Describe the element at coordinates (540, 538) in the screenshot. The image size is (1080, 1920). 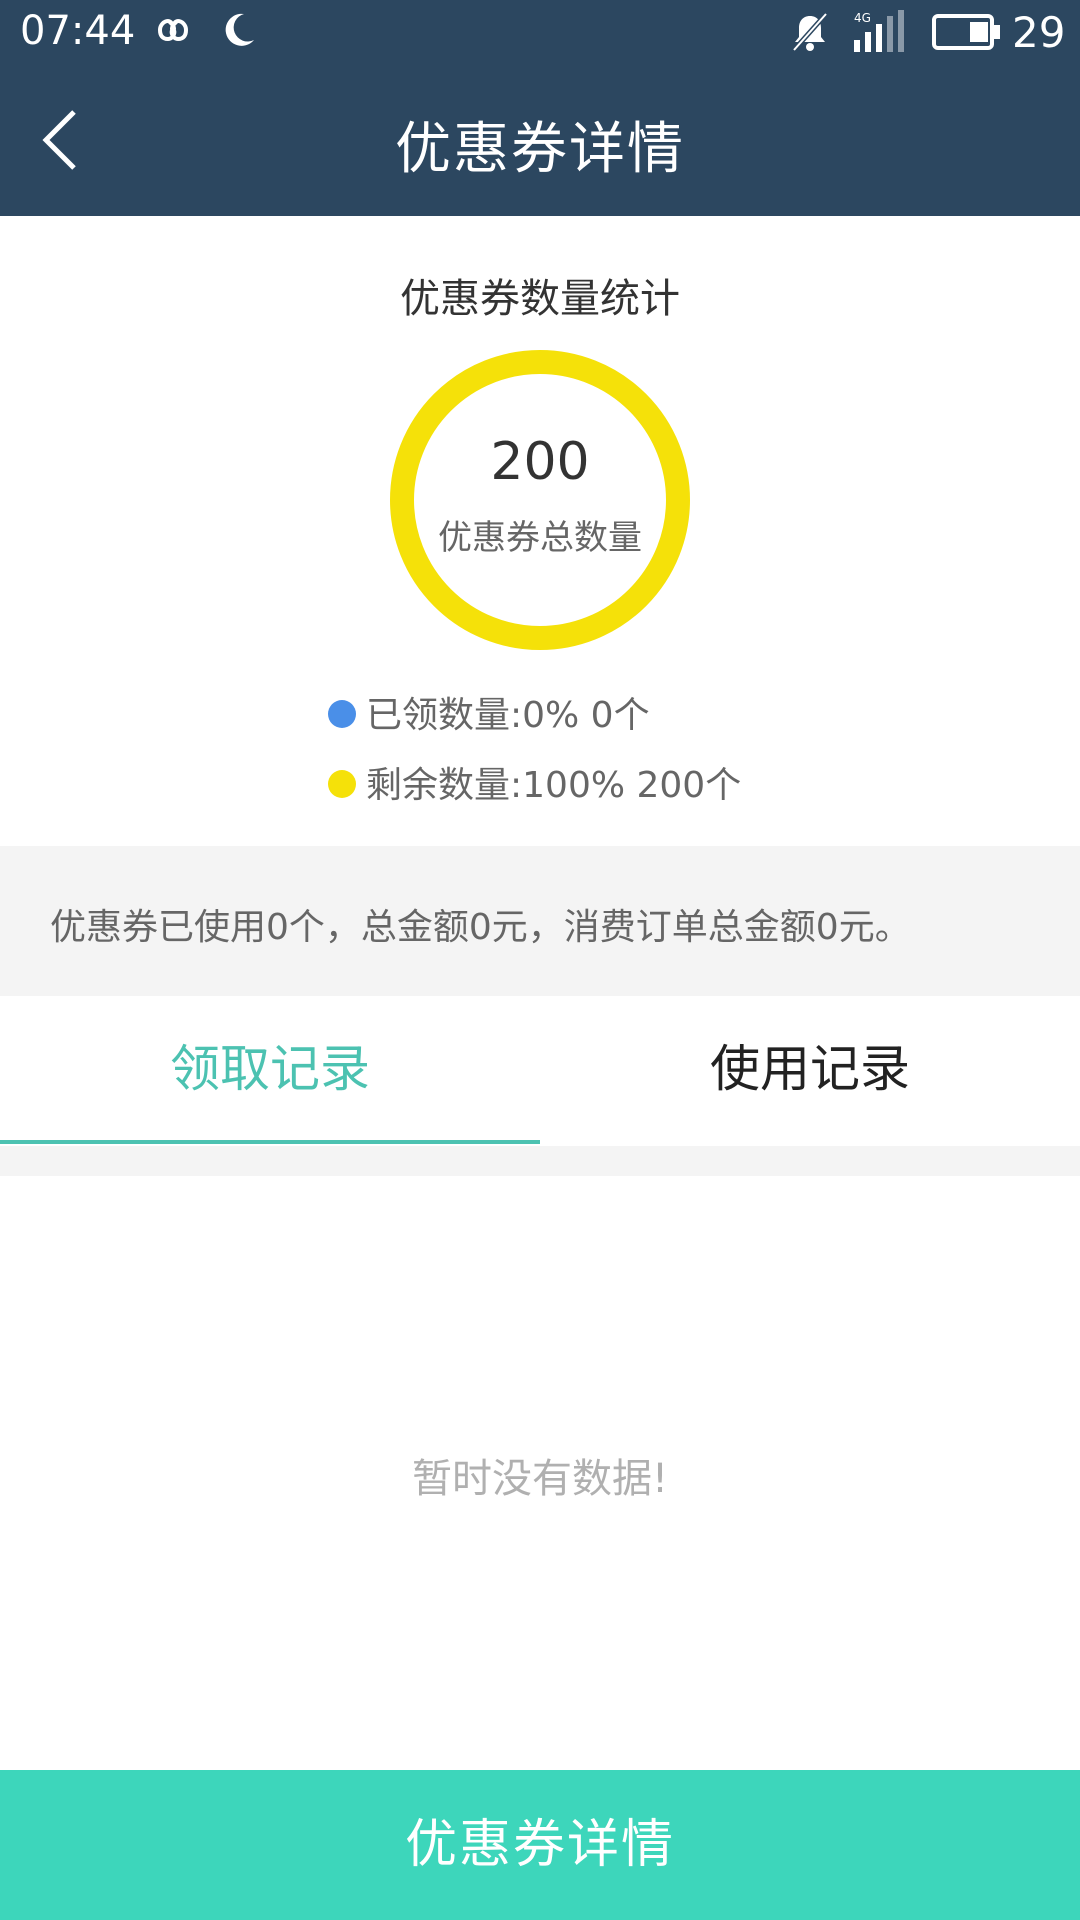
I see `coupon-total-label: 优惠券总数量` at that location.